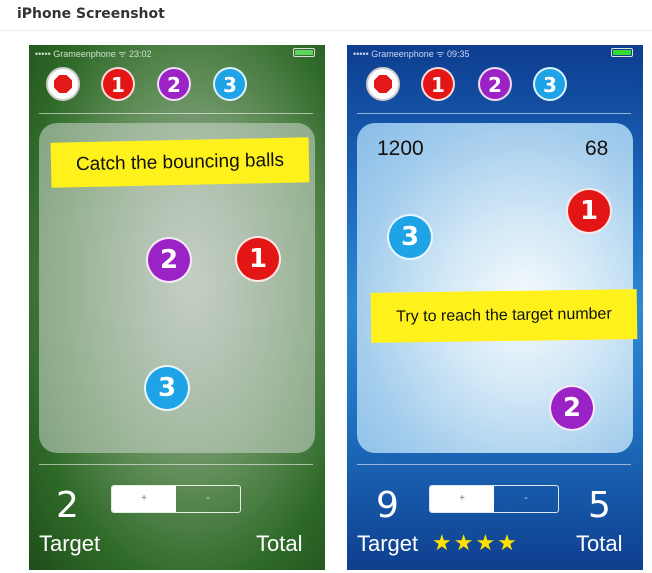 Image resolution: width=652 pixels, height=573 pixels. I want to click on instruction-banner: Try to reach the target number, so click(504, 316).